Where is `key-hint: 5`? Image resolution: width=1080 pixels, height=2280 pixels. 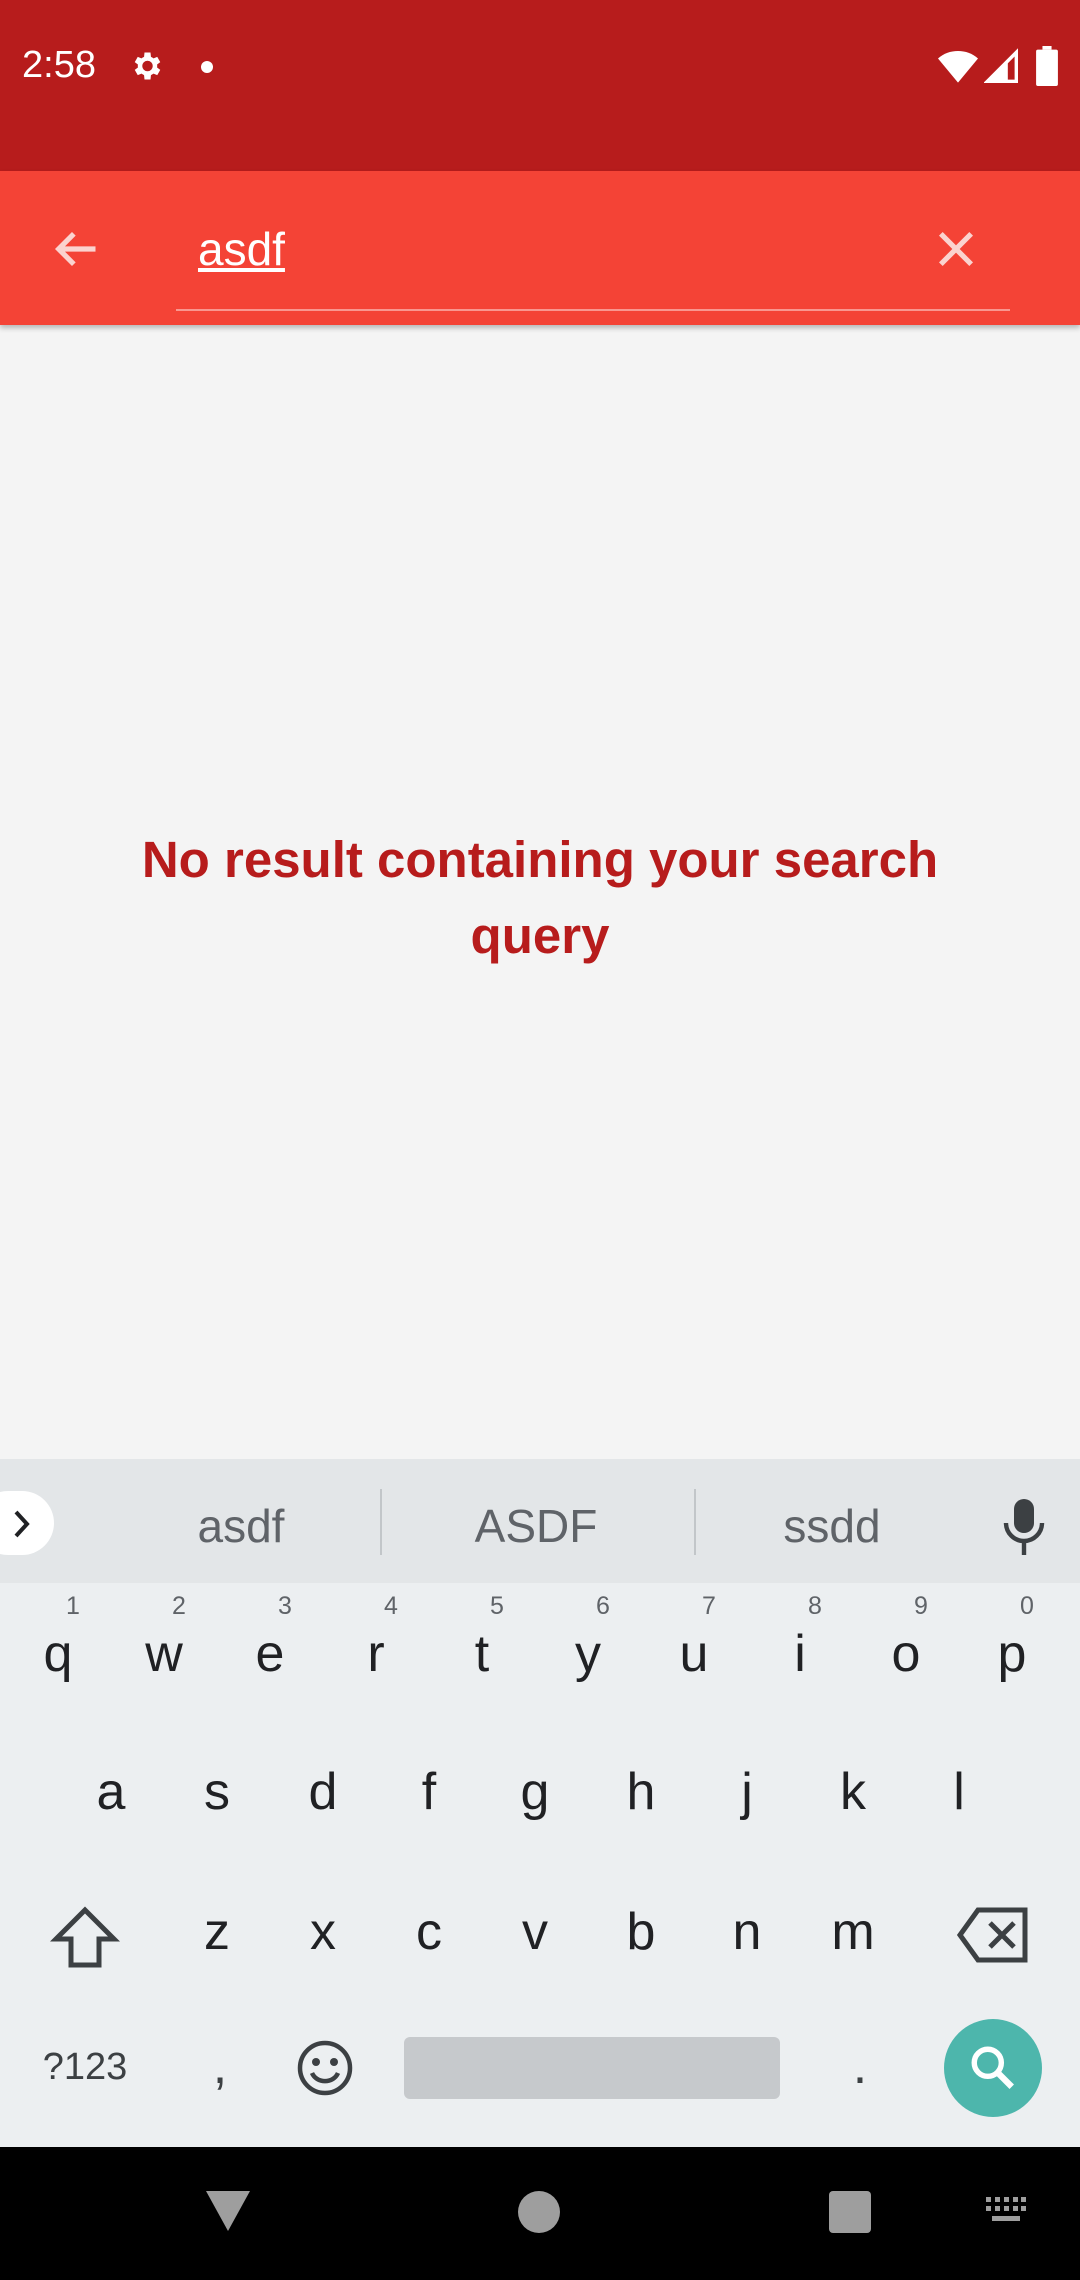 key-hint: 5 is located at coordinates (497, 1606).